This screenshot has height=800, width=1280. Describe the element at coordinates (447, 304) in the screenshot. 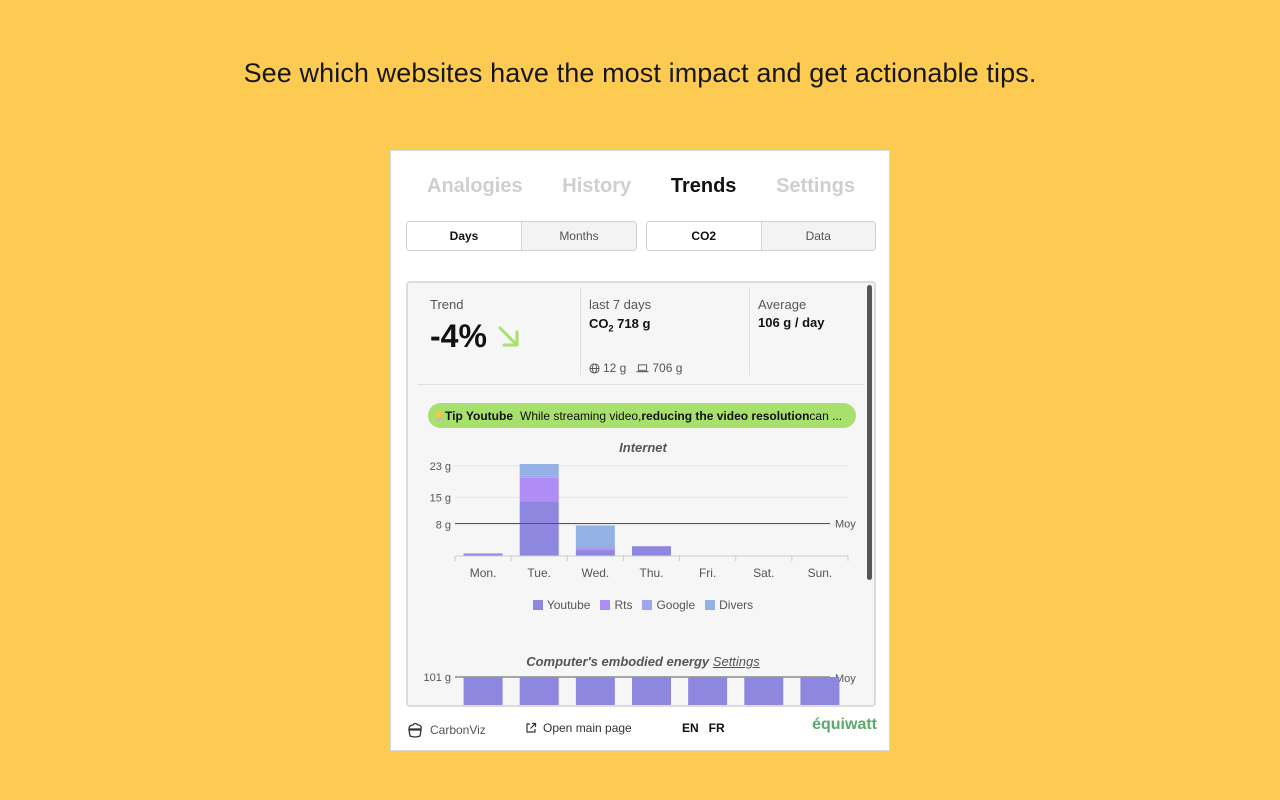

I see `trend-label: Trend` at that location.